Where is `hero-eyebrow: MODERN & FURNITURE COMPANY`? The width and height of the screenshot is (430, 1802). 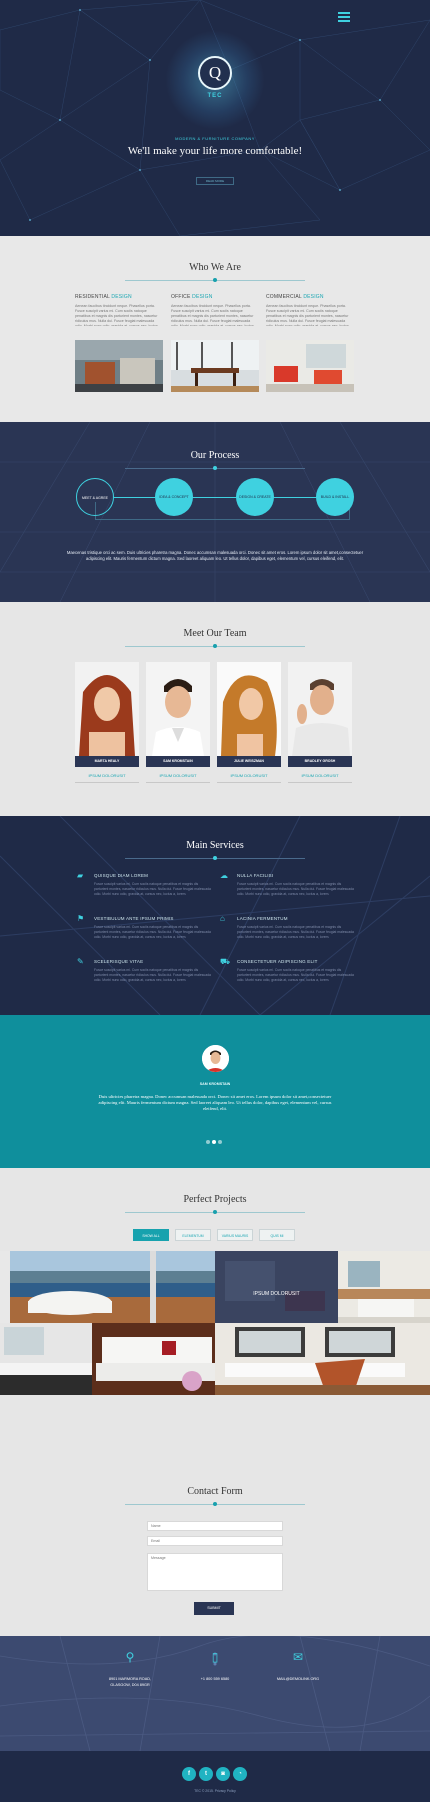 hero-eyebrow: MODERN & FURNITURE COMPANY is located at coordinates (215, 138).